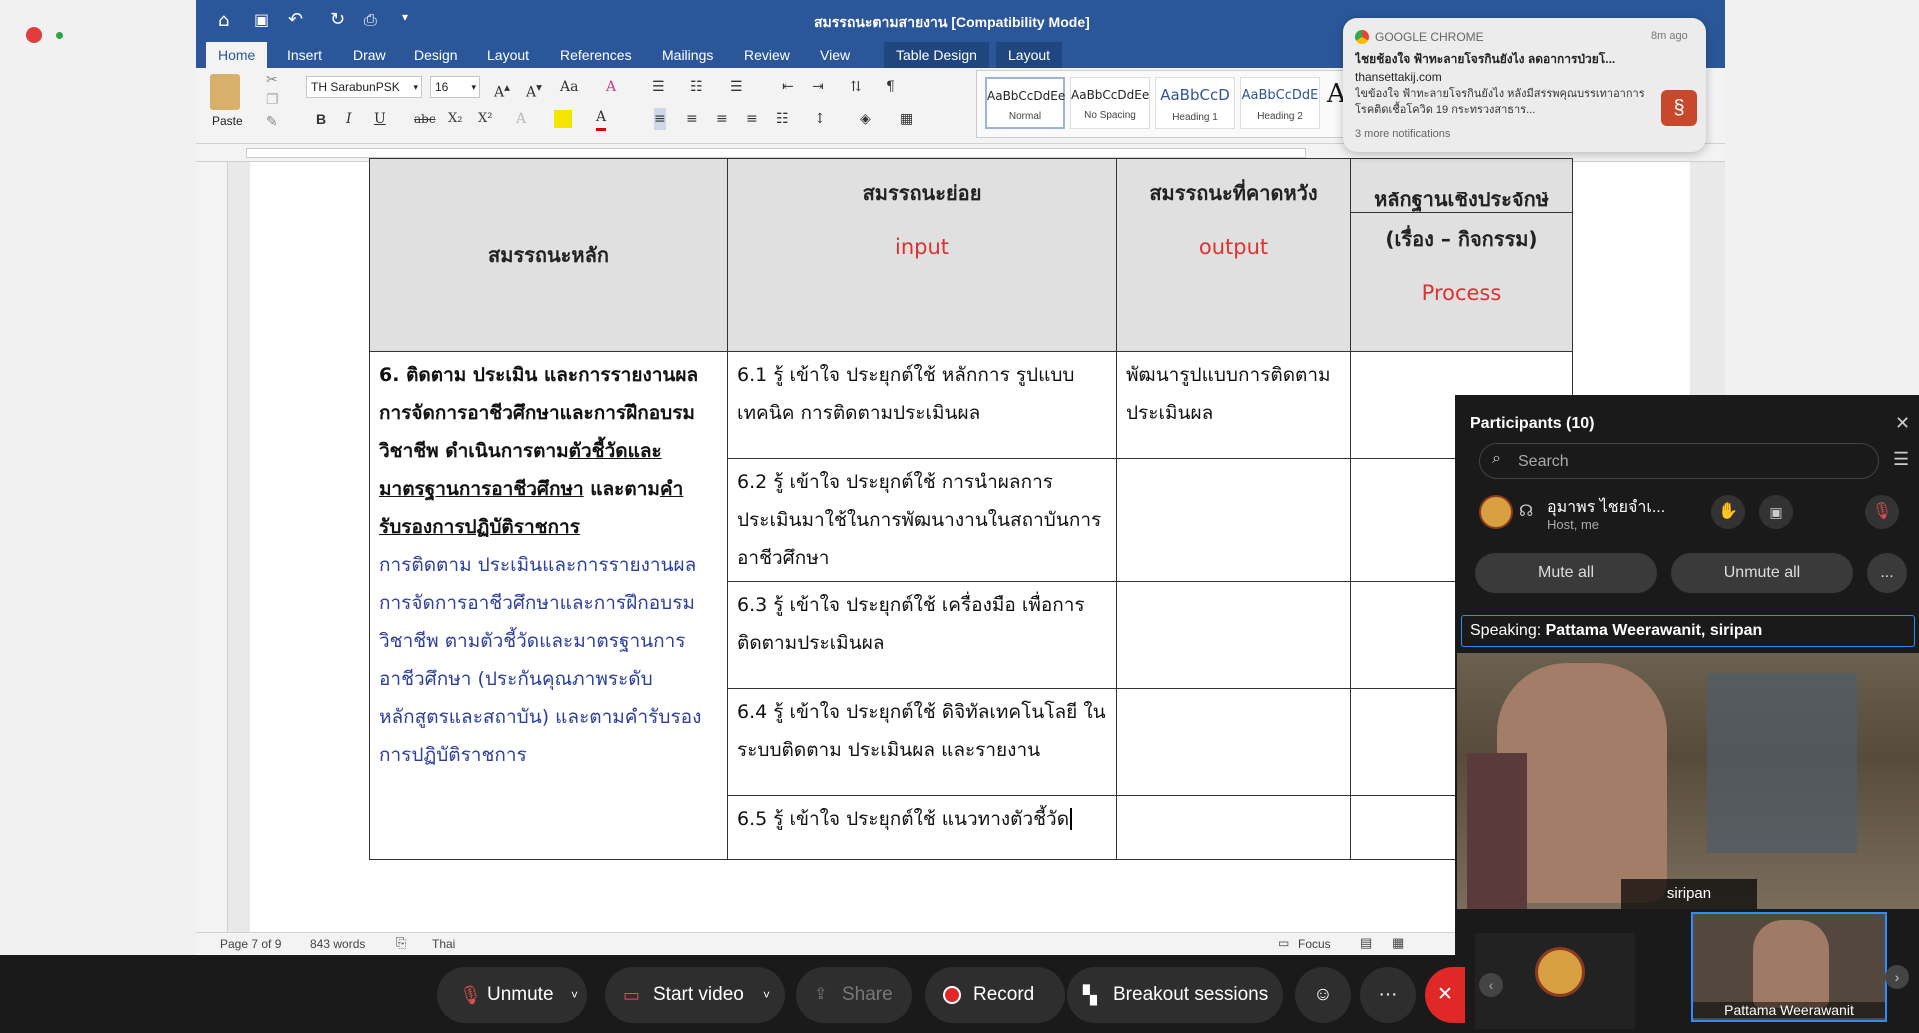 Image resolution: width=1919 pixels, height=1033 pixels. Describe the element at coordinates (696, 87) in the screenshot. I see `numbering-icon: ☷` at that location.